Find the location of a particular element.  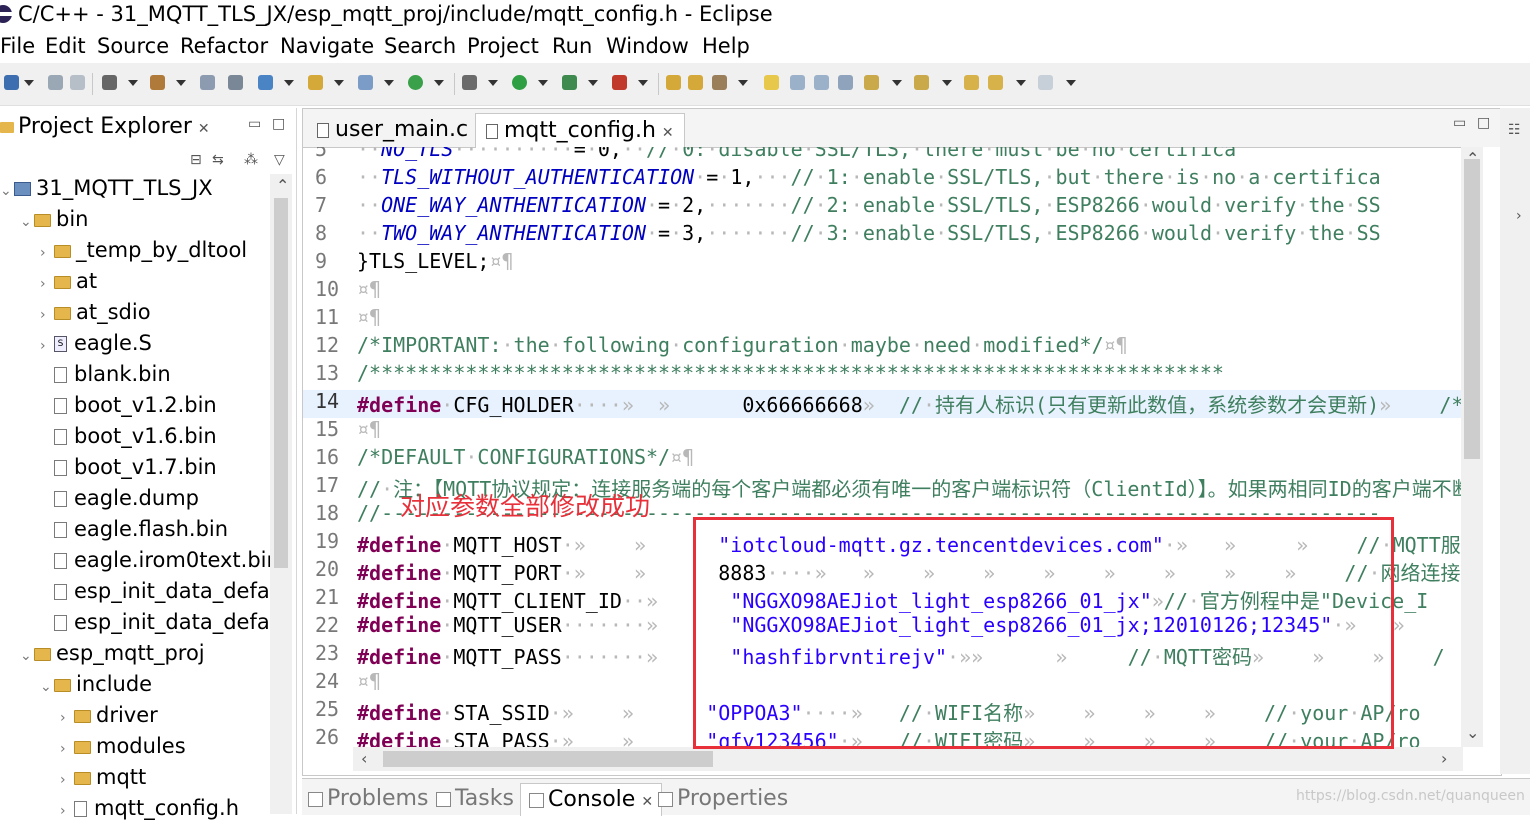

run-dropdown-icon is located at coordinates (543, 83).